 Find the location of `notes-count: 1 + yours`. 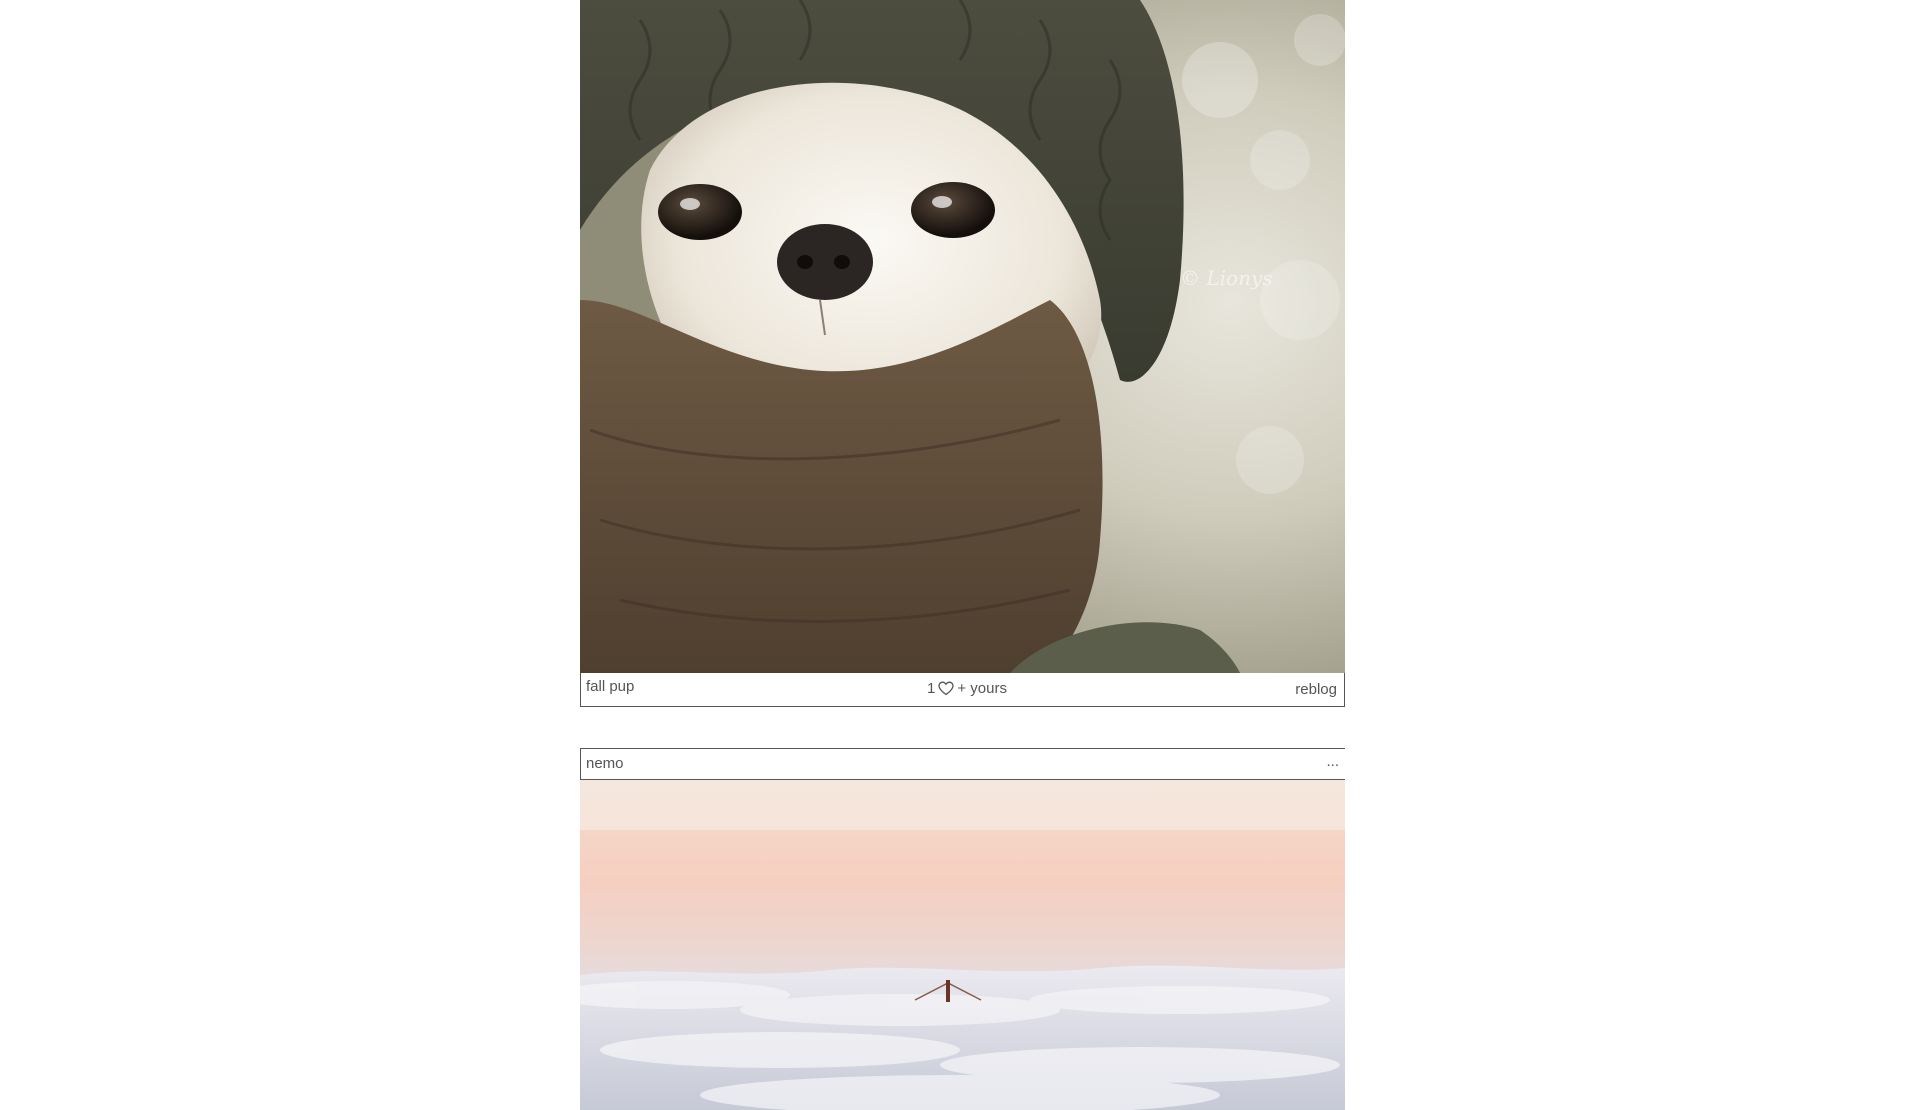

notes-count: 1 + yours is located at coordinates (967, 688).